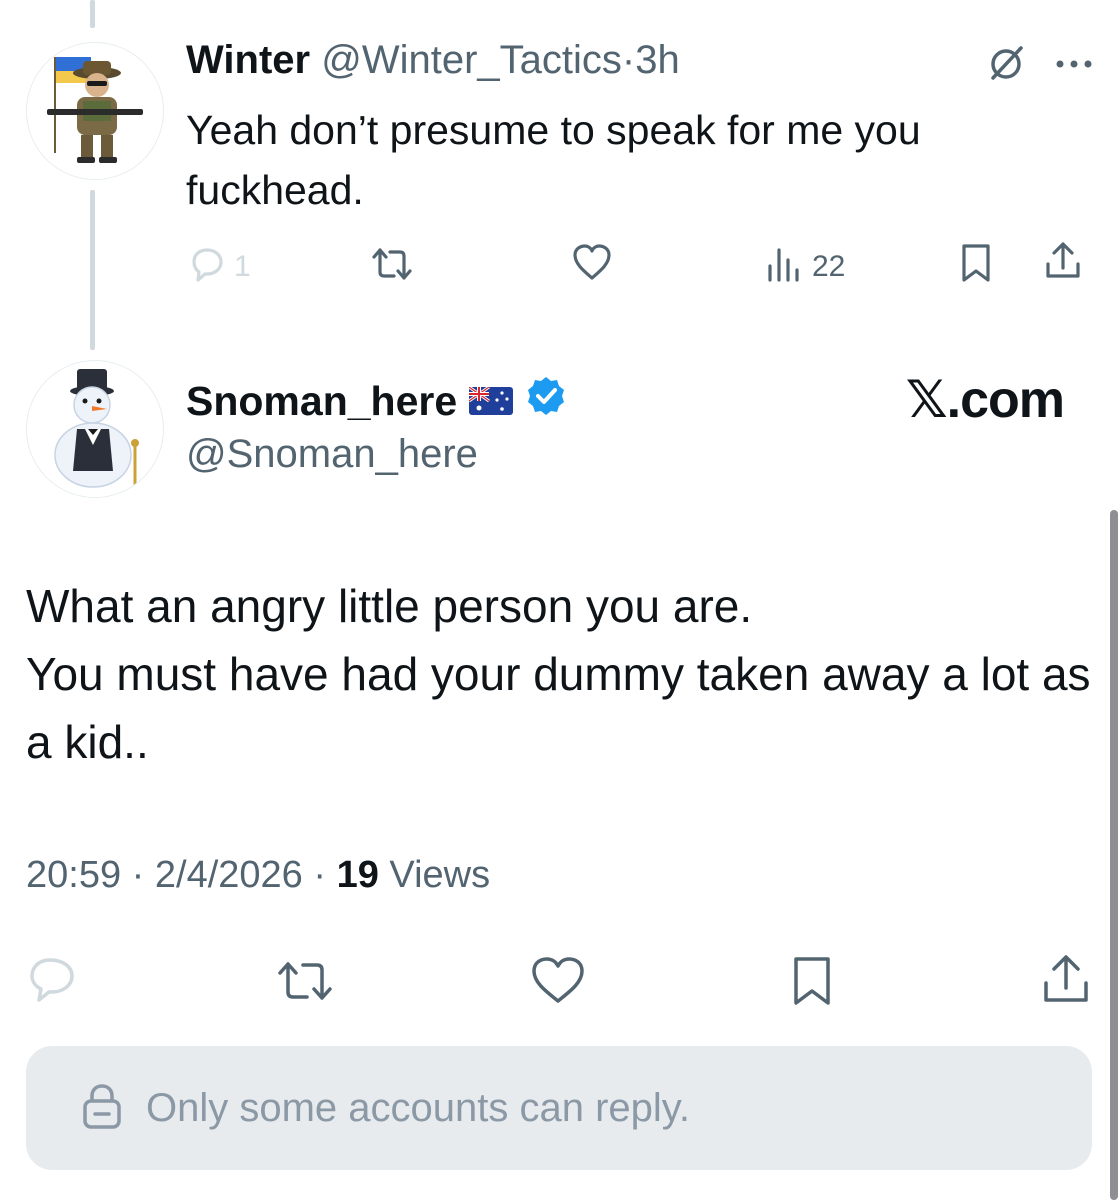  I want to click on snoman-avatar, so click(95, 429).